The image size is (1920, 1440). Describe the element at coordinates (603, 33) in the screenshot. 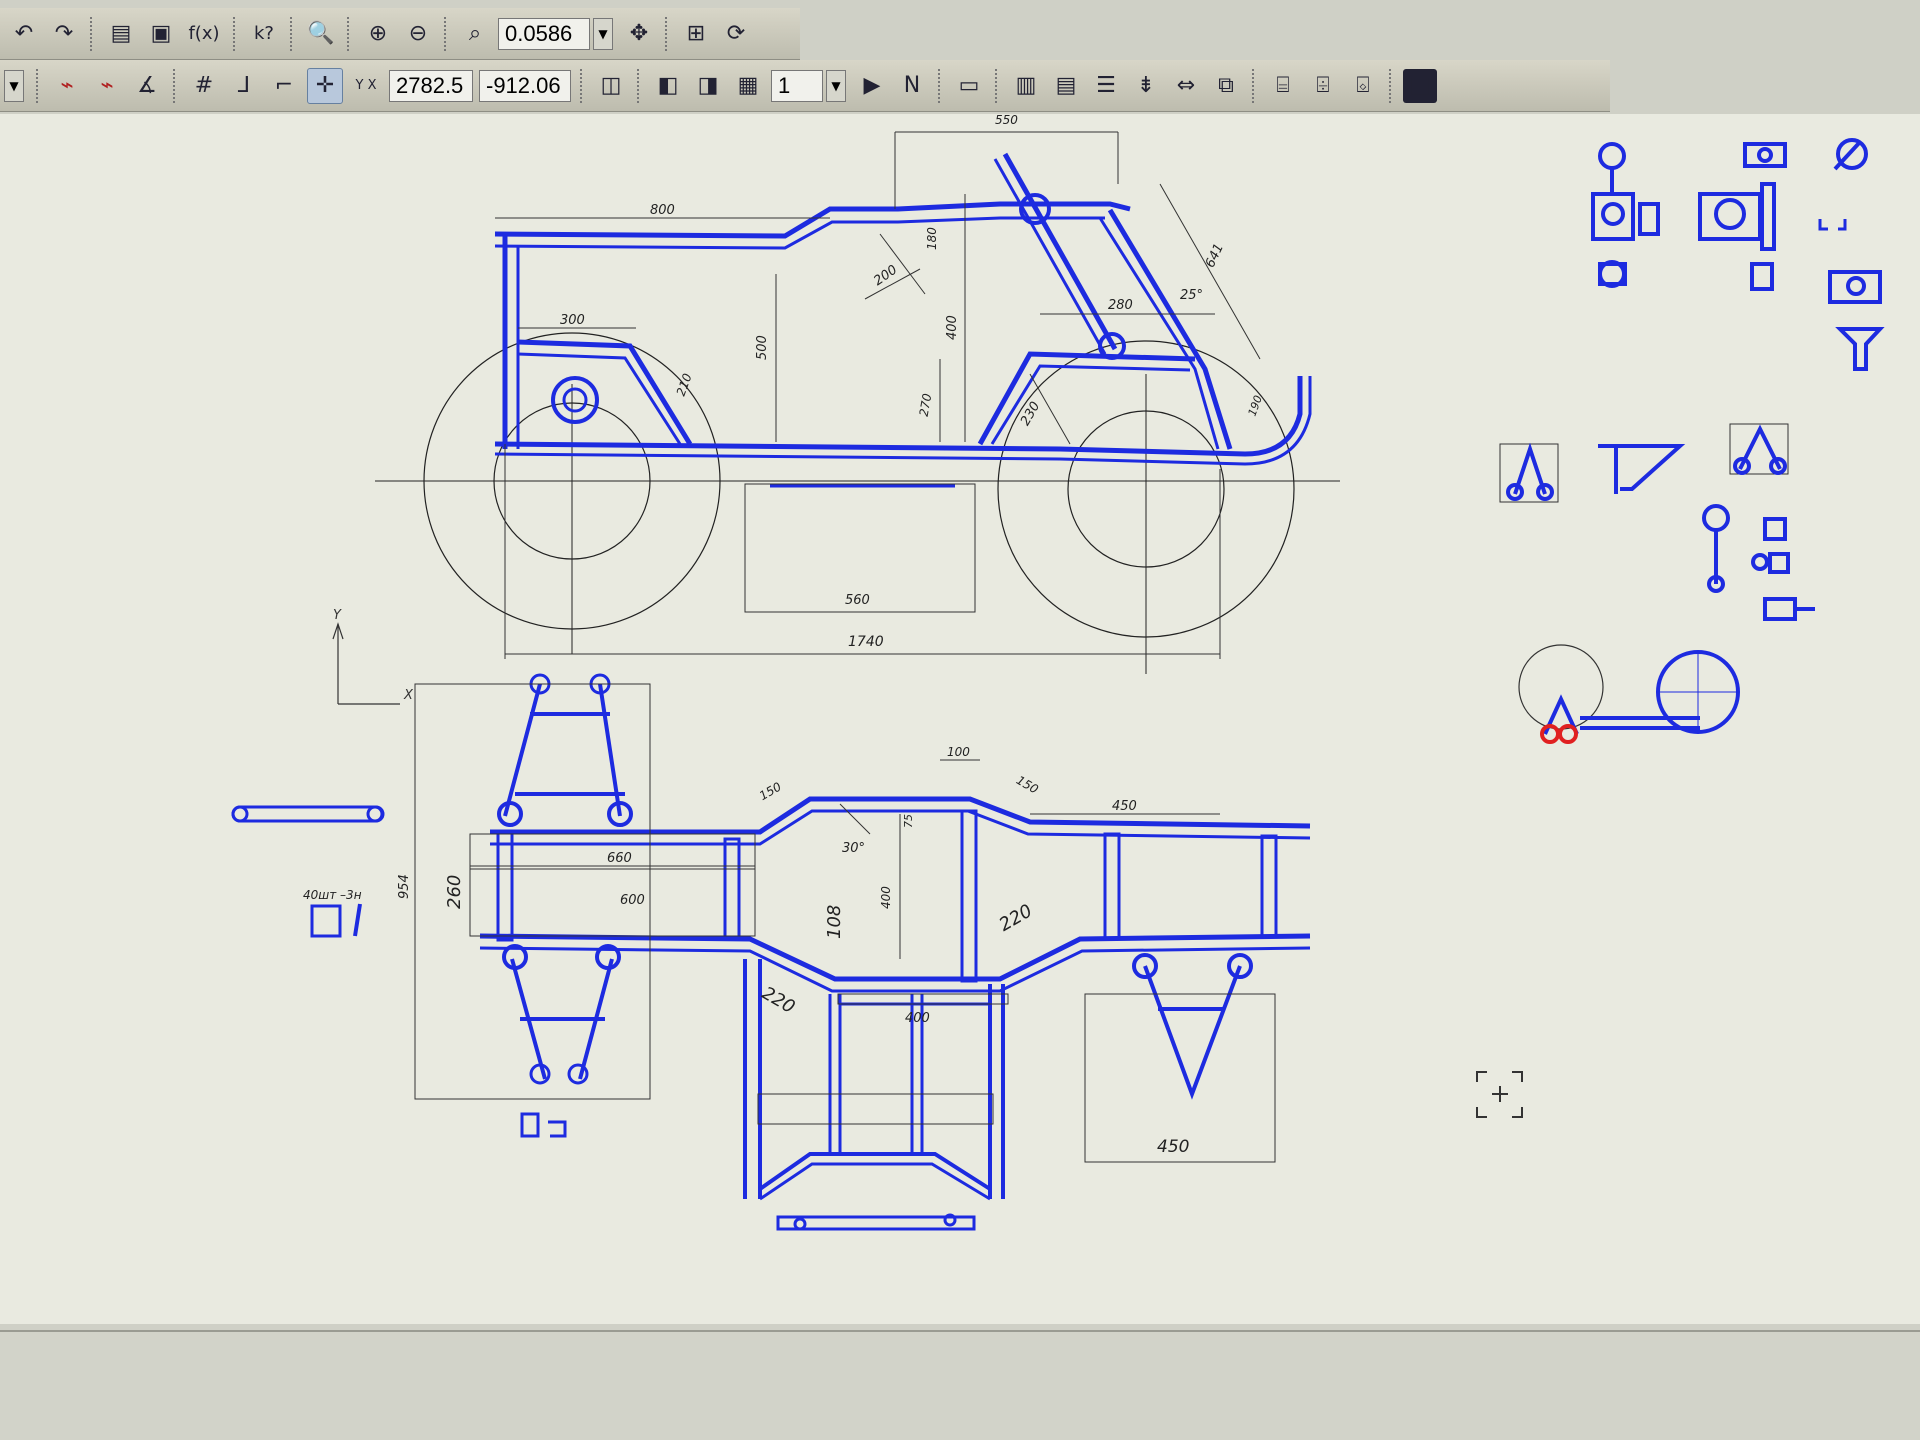

I see `zoom-dropdown-chevron-icon: ▼` at that location.